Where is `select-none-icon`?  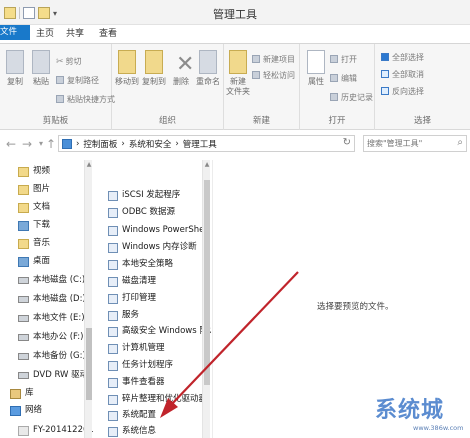 select-none-icon is located at coordinates (385, 74).